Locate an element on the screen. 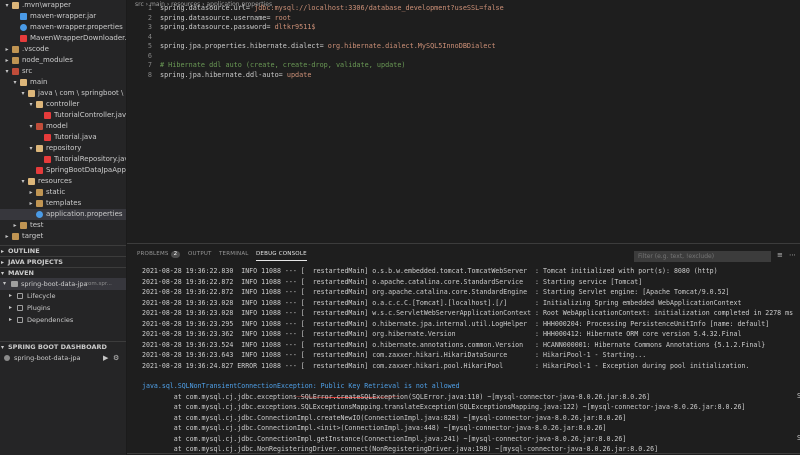  tab-output: OUTPUT is located at coordinates (200, 254).